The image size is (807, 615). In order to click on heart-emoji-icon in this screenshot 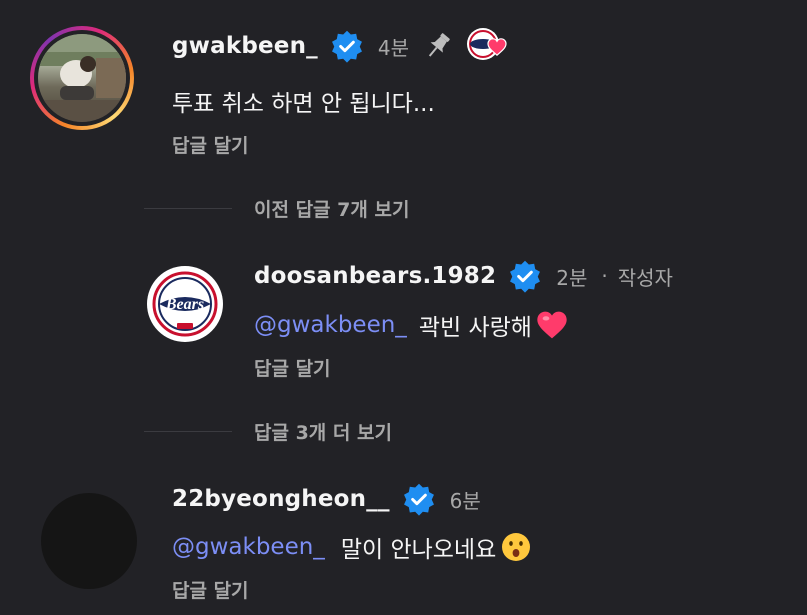, I will do `click(552, 325)`.